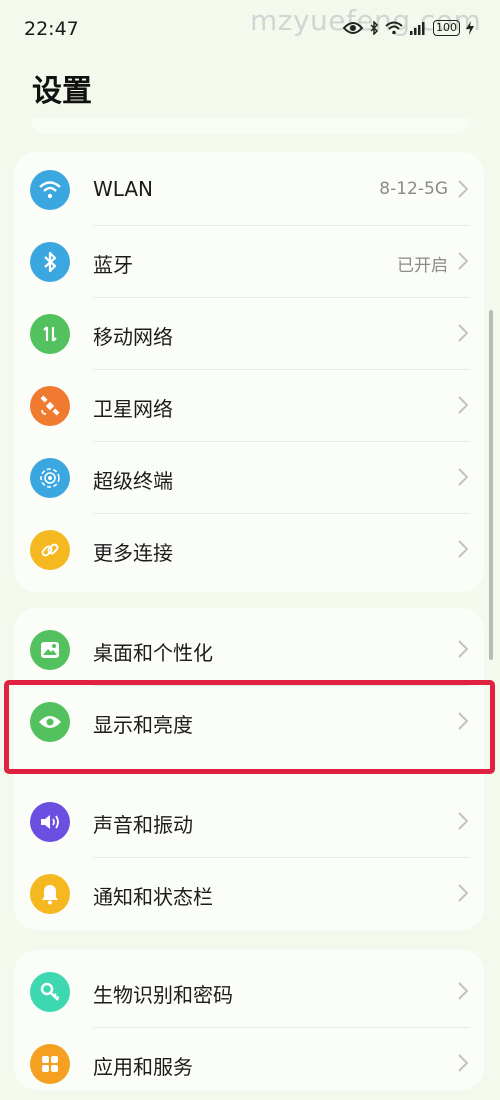  Describe the element at coordinates (249, 992) in the screenshot. I see `settings-item-biometrics-password: 生物识别和密码` at that location.